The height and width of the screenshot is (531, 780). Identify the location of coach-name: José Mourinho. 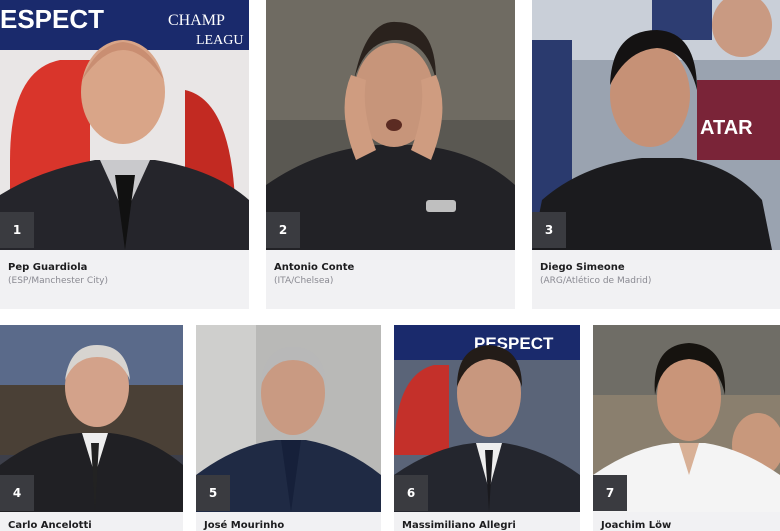
(244, 525).